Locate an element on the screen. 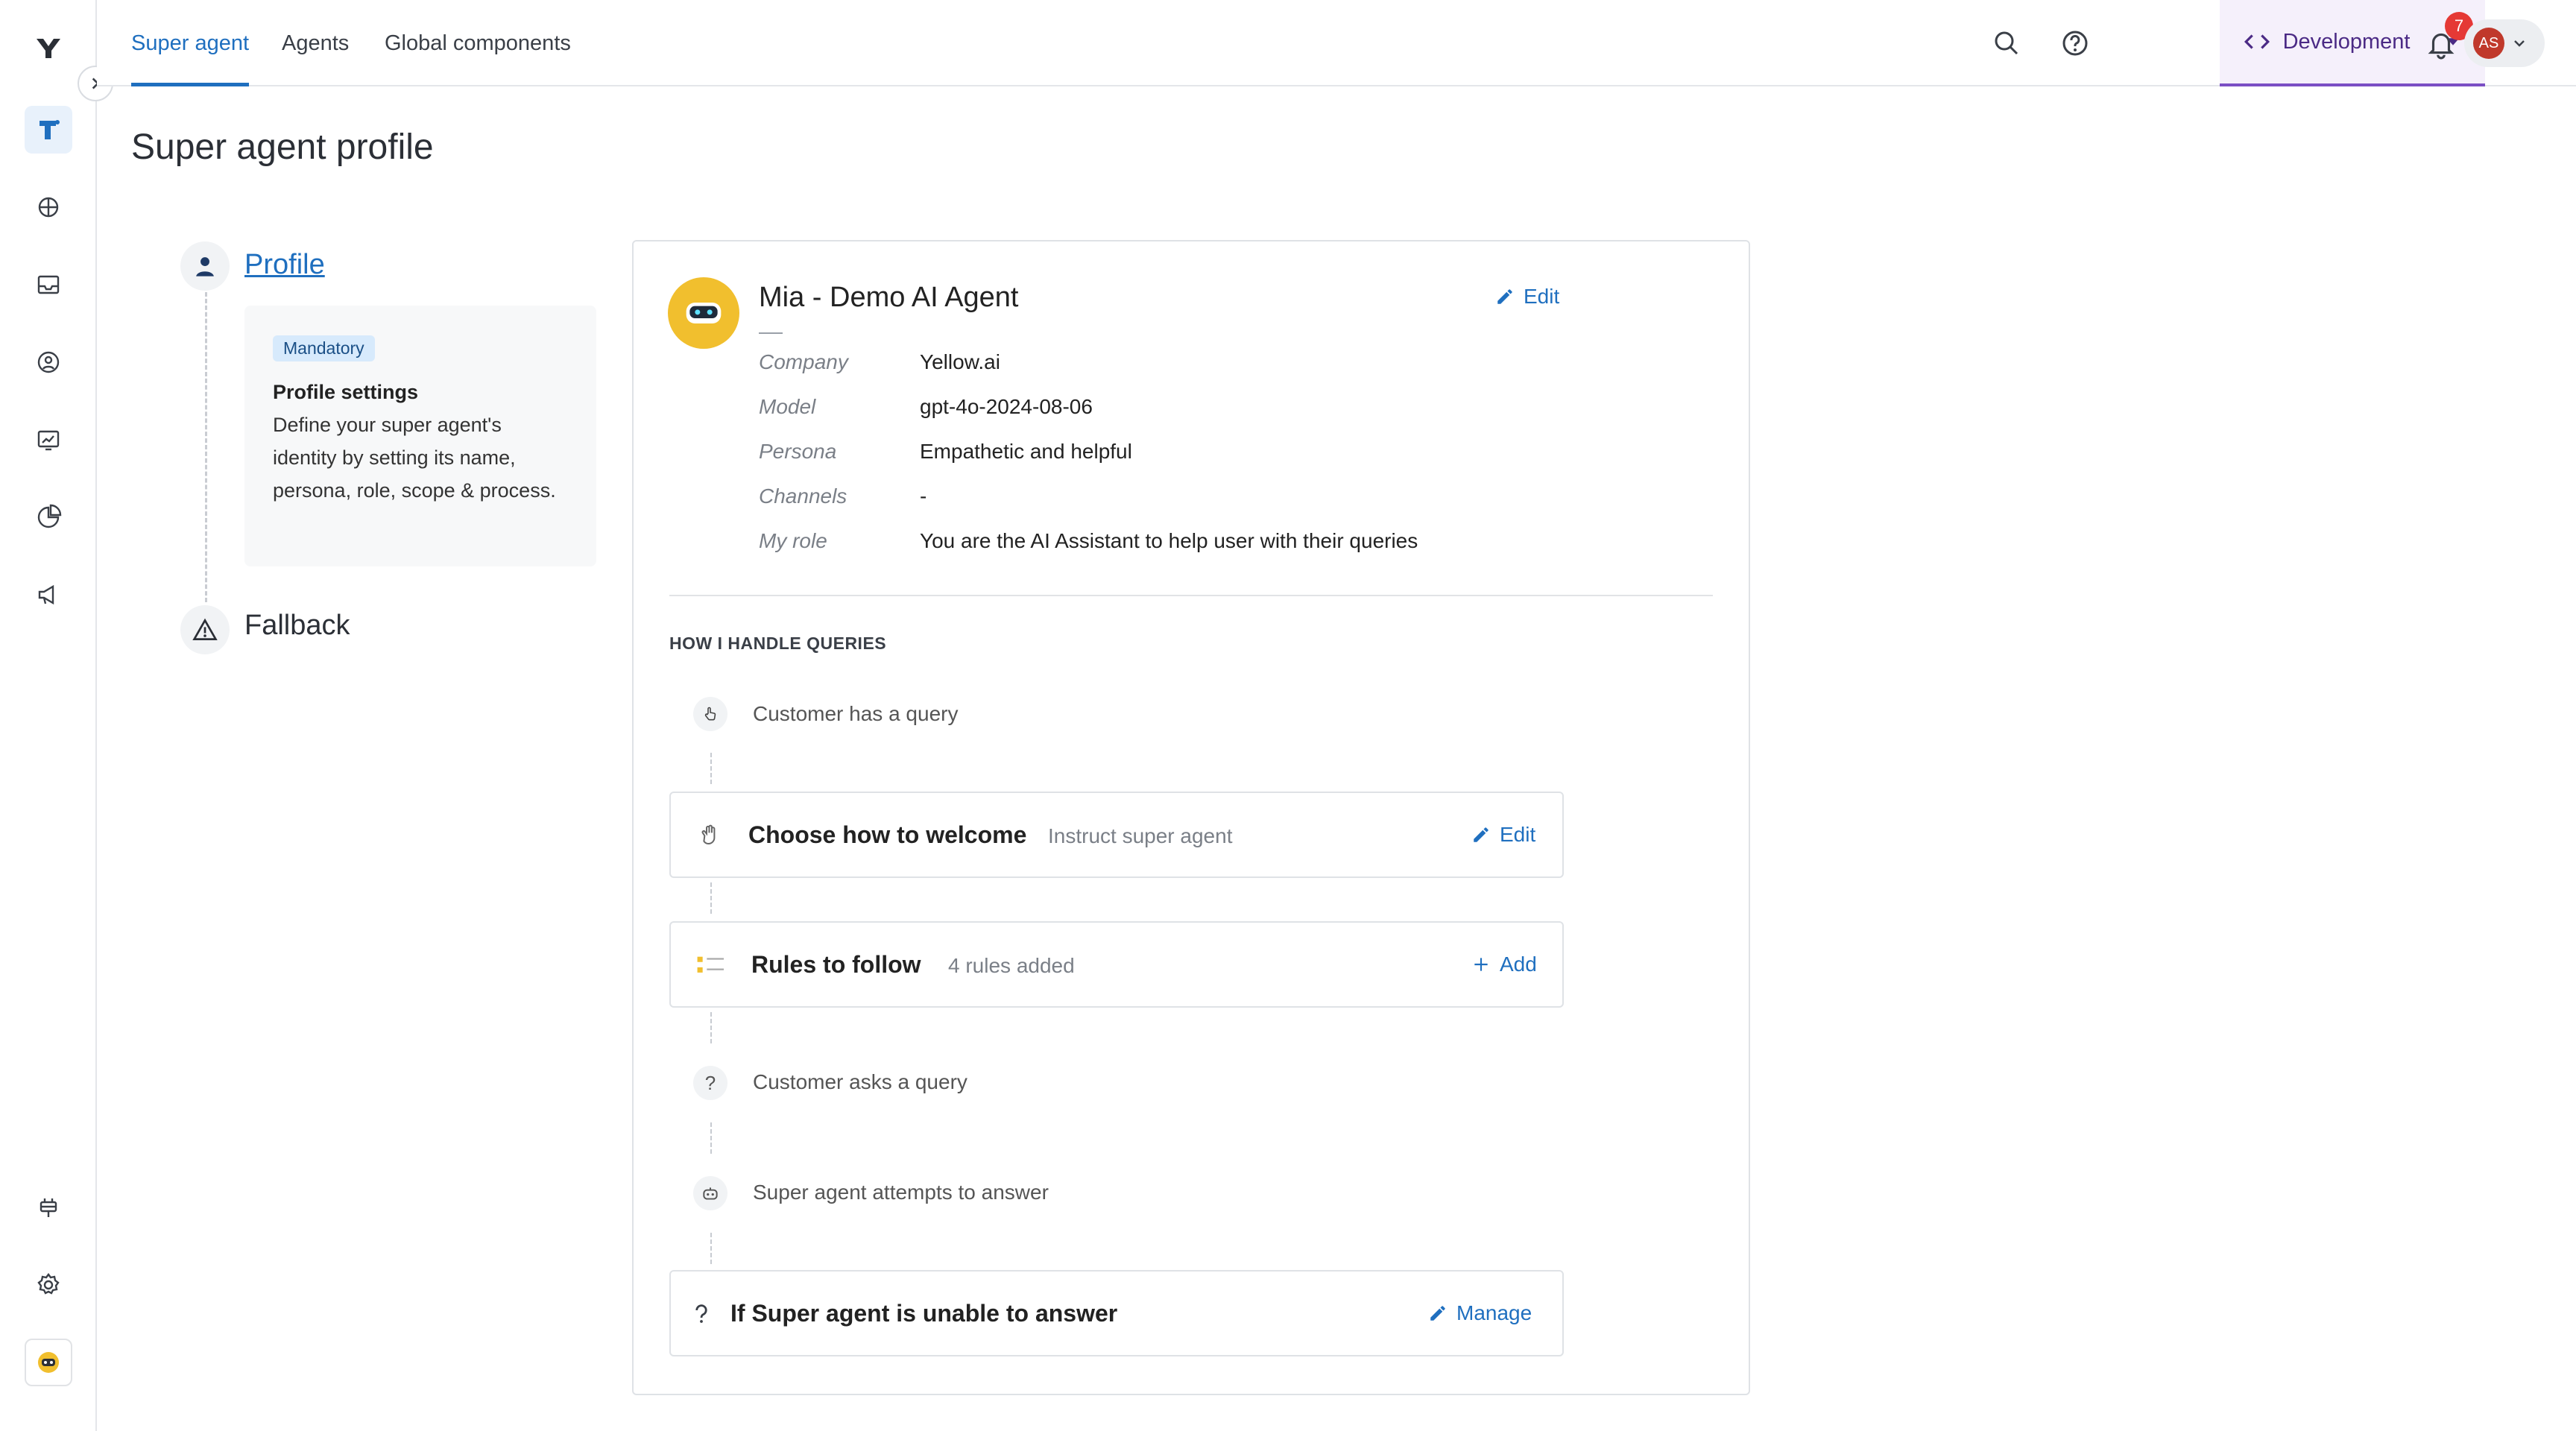 The width and height of the screenshot is (2576, 1431). name-underline is located at coordinates (771, 333).